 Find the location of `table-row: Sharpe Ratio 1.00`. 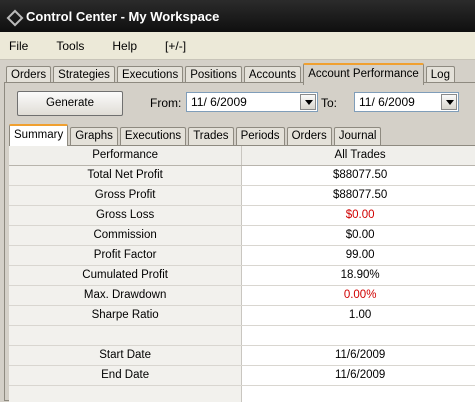

table-row: Sharpe Ratio 1.00 is located at coordinates (242, 315).